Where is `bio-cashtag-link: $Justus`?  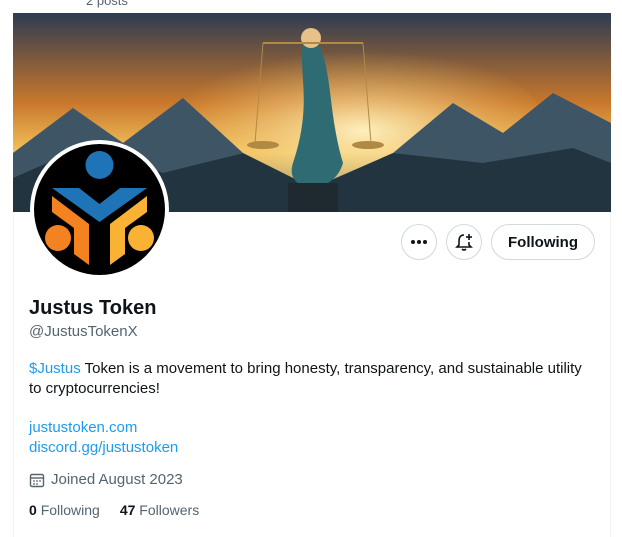 bio-cashtag-link: $Justus is located at coordinates (55, 368).